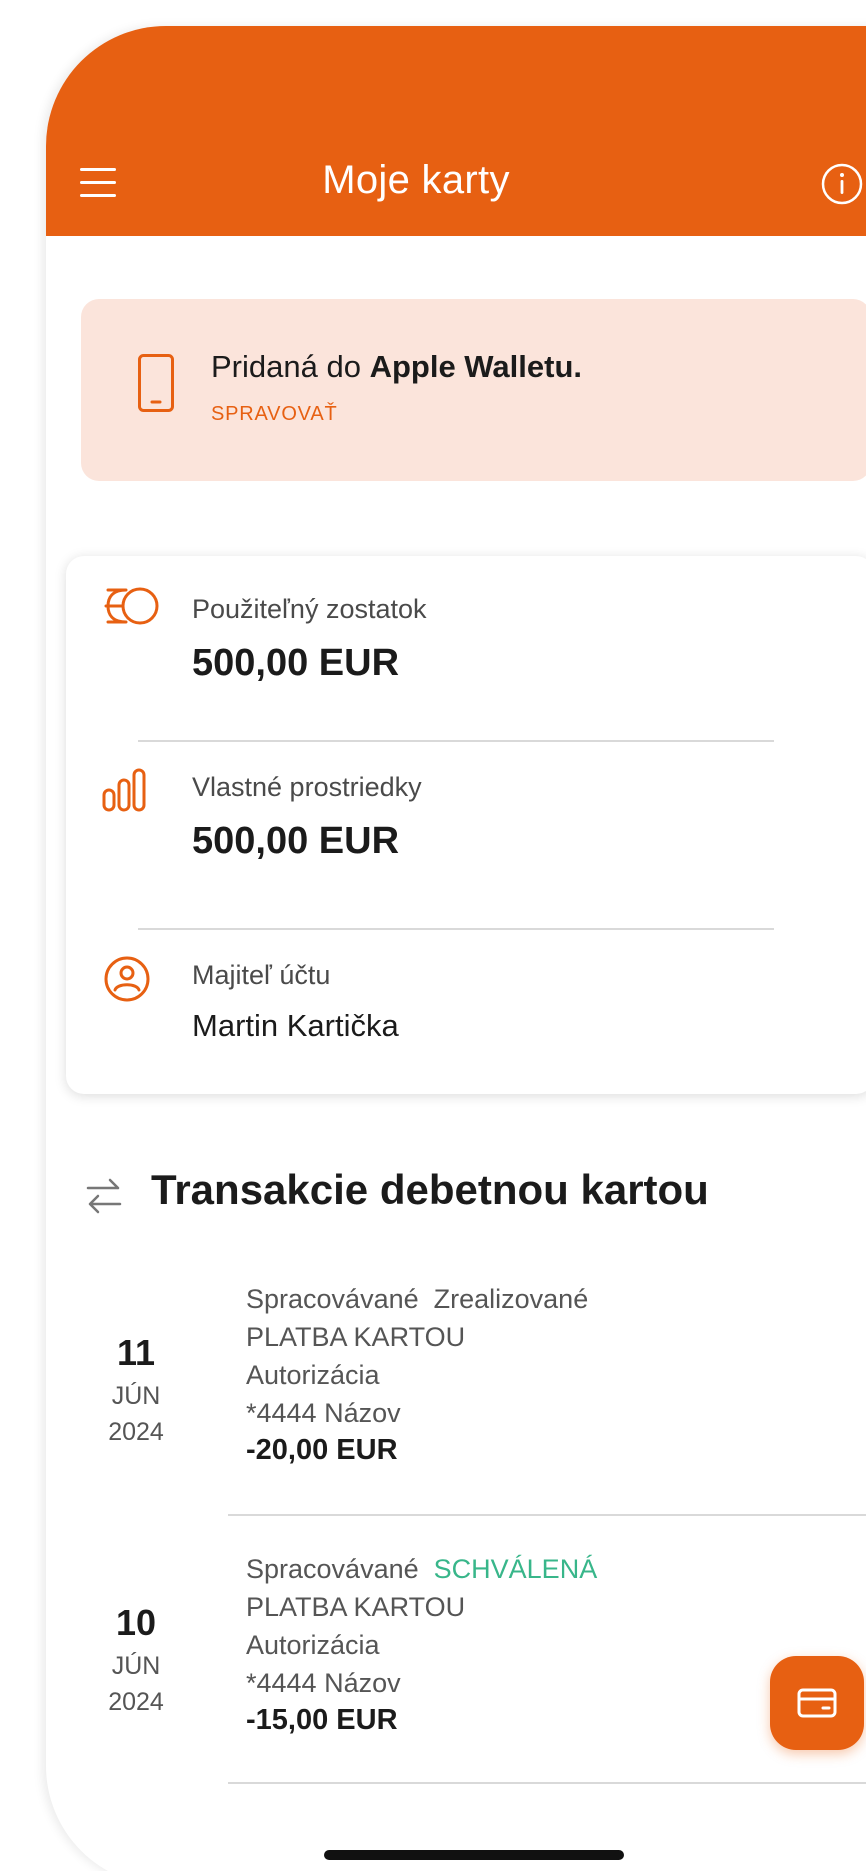  What do you see at coordinates (295, 1025) in the screenshot?
I see `account-owner-value: Martin Kartička` at bounding box center [295, 1025].